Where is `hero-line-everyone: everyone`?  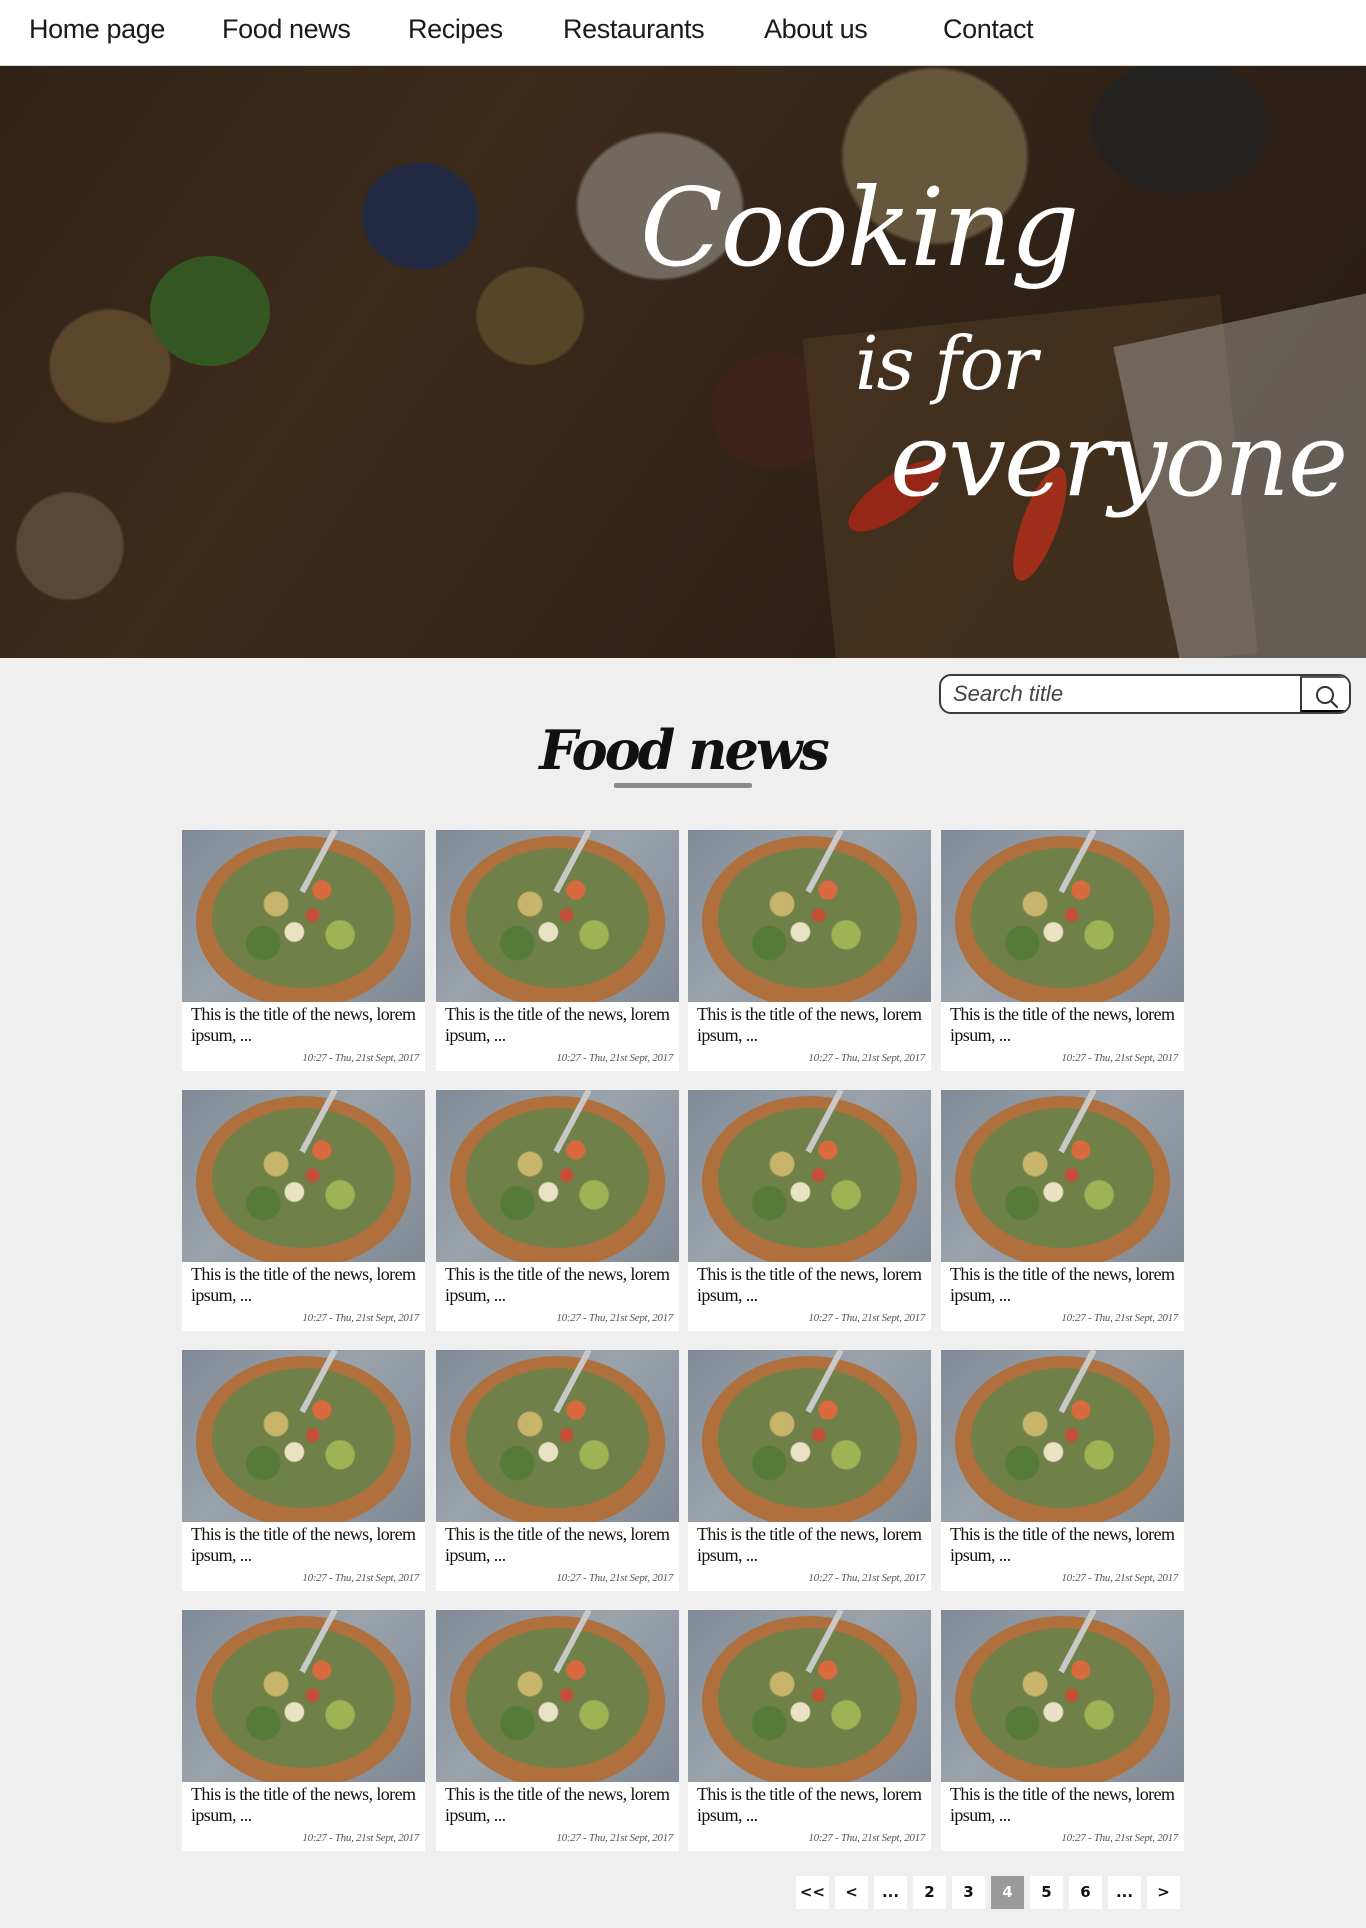
hero-line-everyone: everyone is located at coordinates (1119, 460).